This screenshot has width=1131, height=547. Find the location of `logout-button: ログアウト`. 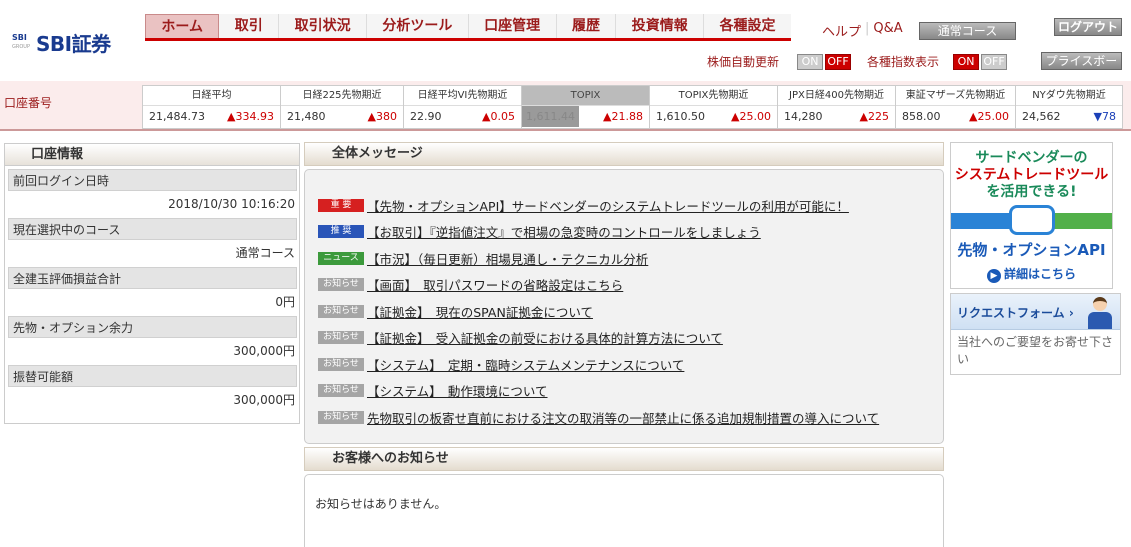

logout-button: ログアウト is located at coordinates (1088, 27).